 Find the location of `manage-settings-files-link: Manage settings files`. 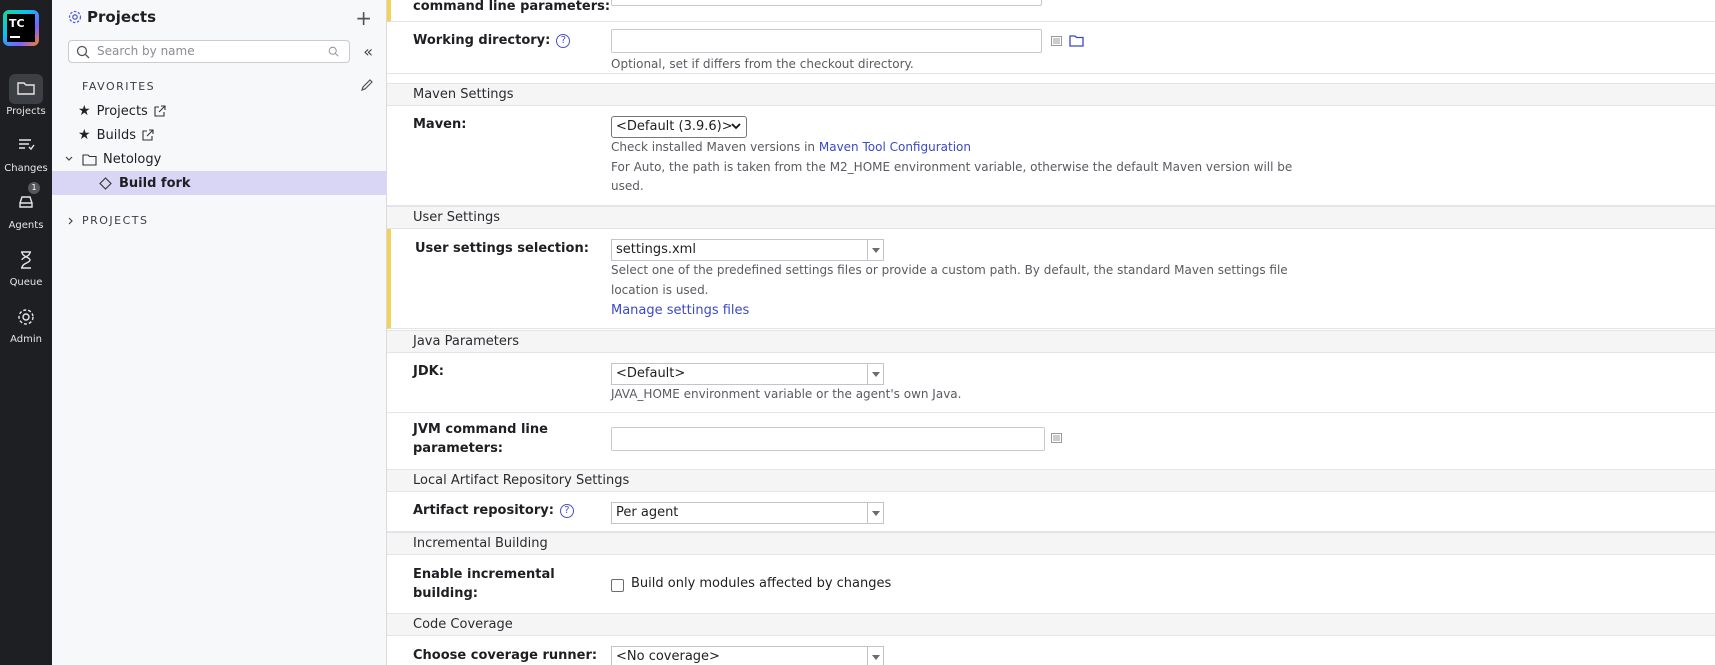

manage-settings-files-link: Manage settings files is located at coordinates (680, 310).